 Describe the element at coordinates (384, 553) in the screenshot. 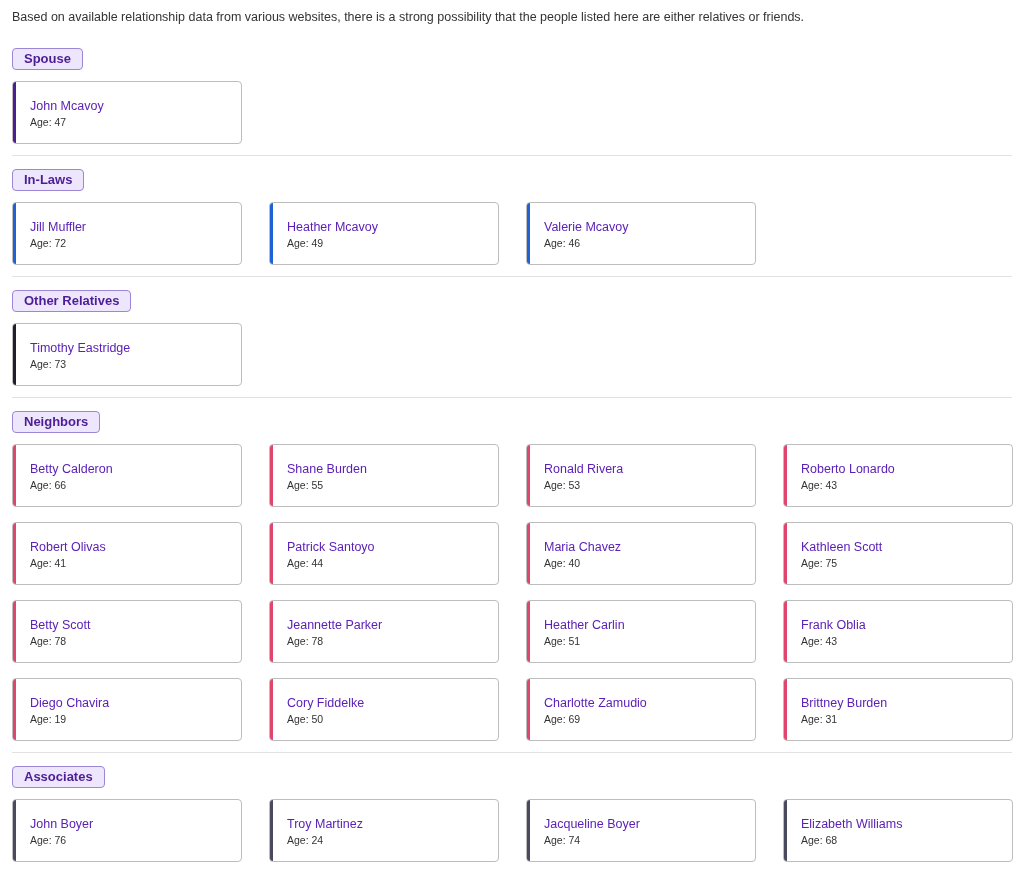

I see `person-card: Patrick Santoyo Age: 44` at that location.